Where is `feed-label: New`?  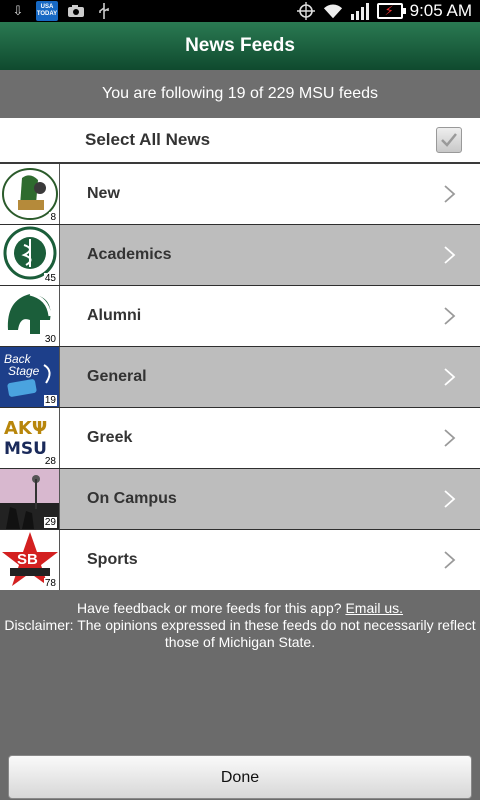 feed-label: New is located at coordinates (103, 193).